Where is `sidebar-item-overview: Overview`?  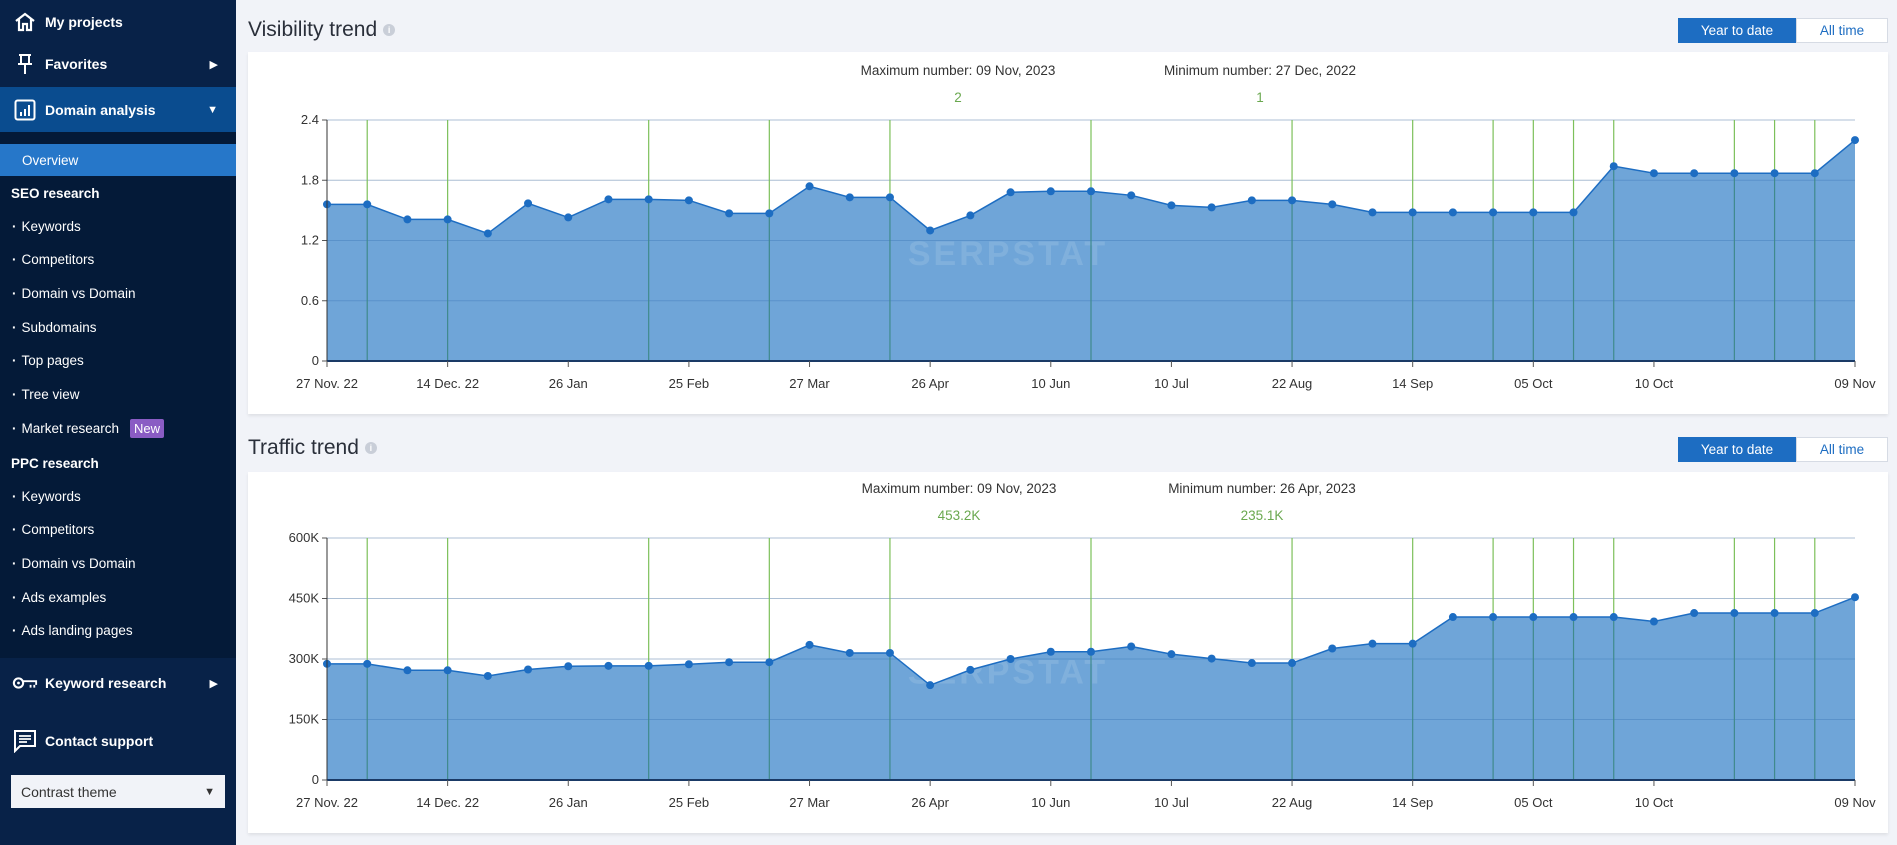 sidebar-item-overview: Overview is located at coordinates (118, 160).